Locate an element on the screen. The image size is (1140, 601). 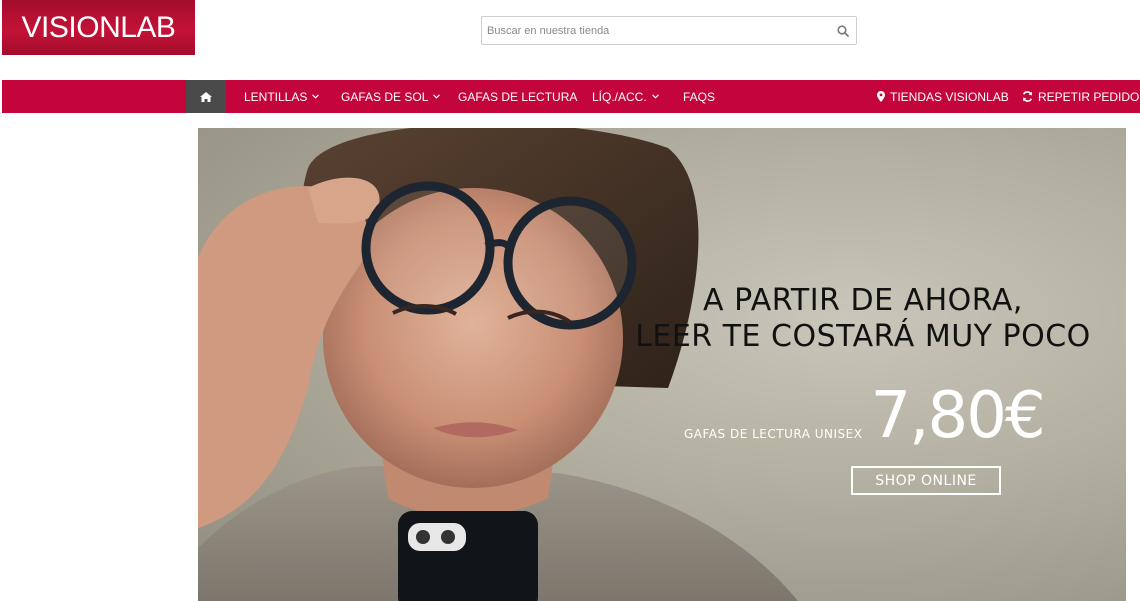
nav-item-label: GAFAS DE LECTURA is located at coordinates (518, 96).